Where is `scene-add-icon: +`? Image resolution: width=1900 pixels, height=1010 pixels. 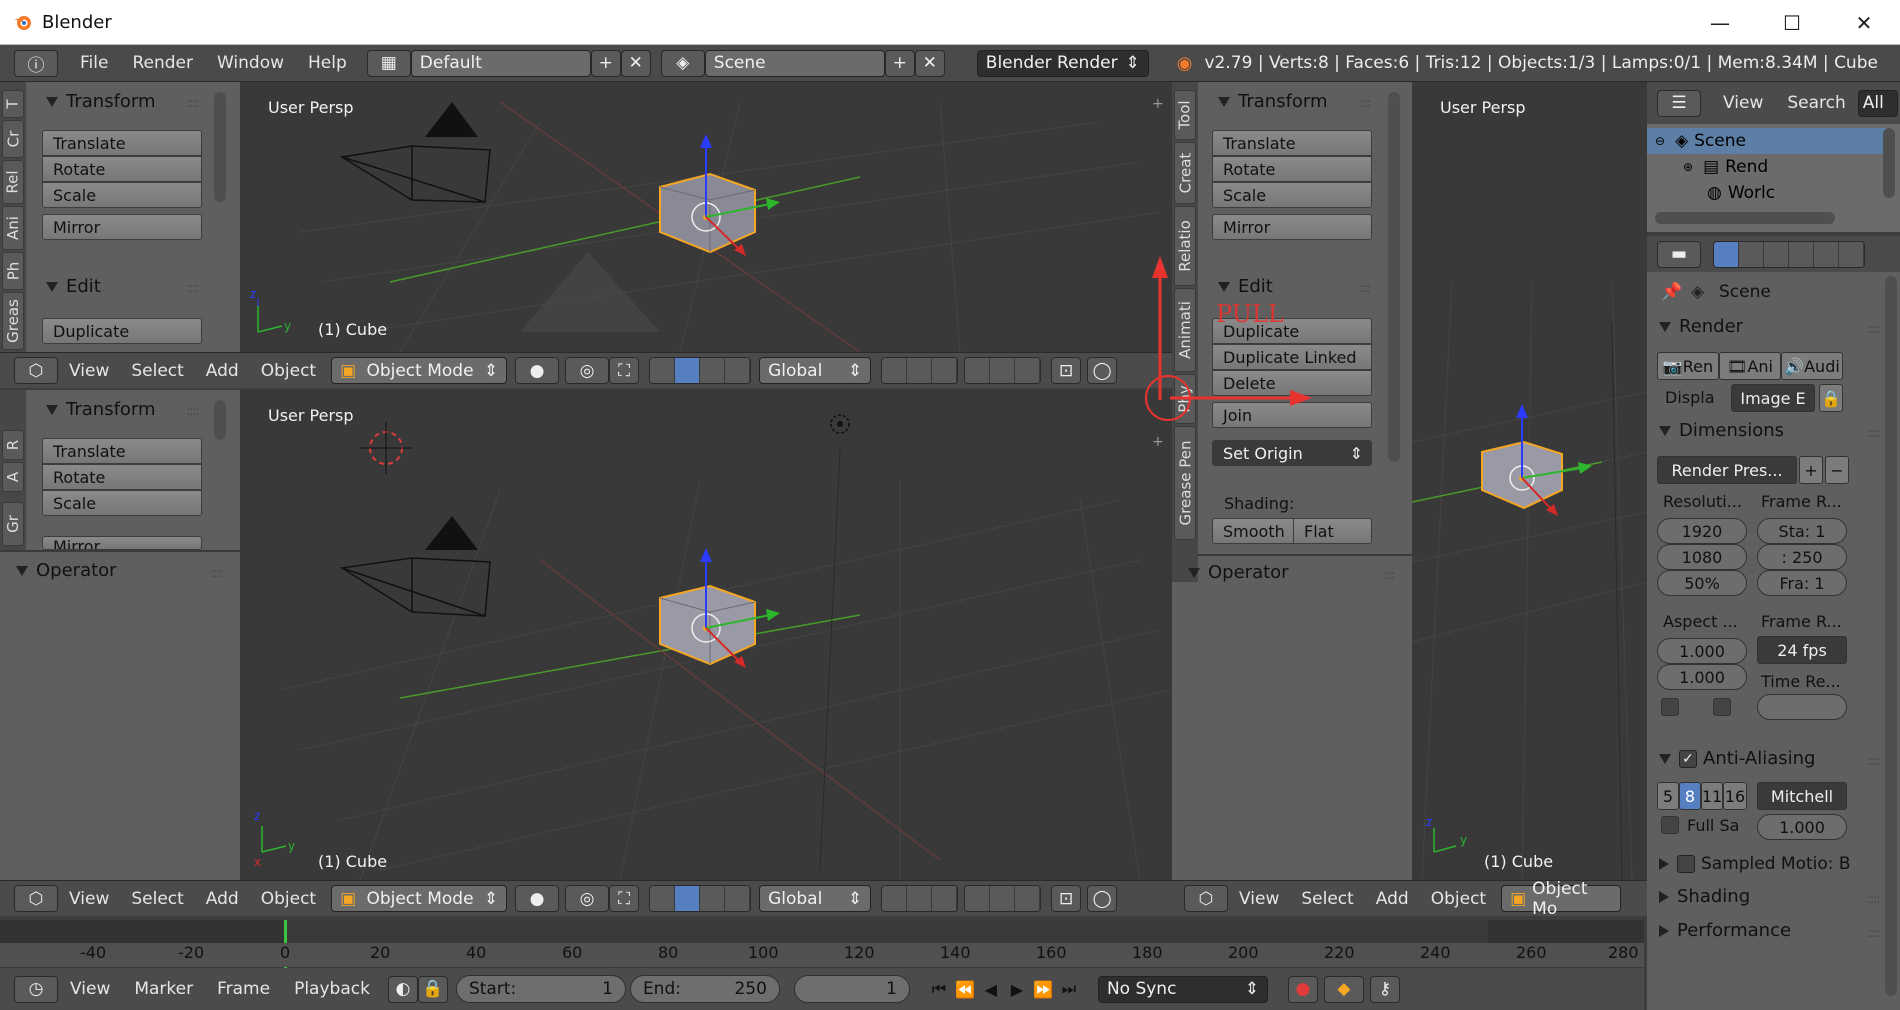 scene-add-icon: + is located at coordinates (899, 63).